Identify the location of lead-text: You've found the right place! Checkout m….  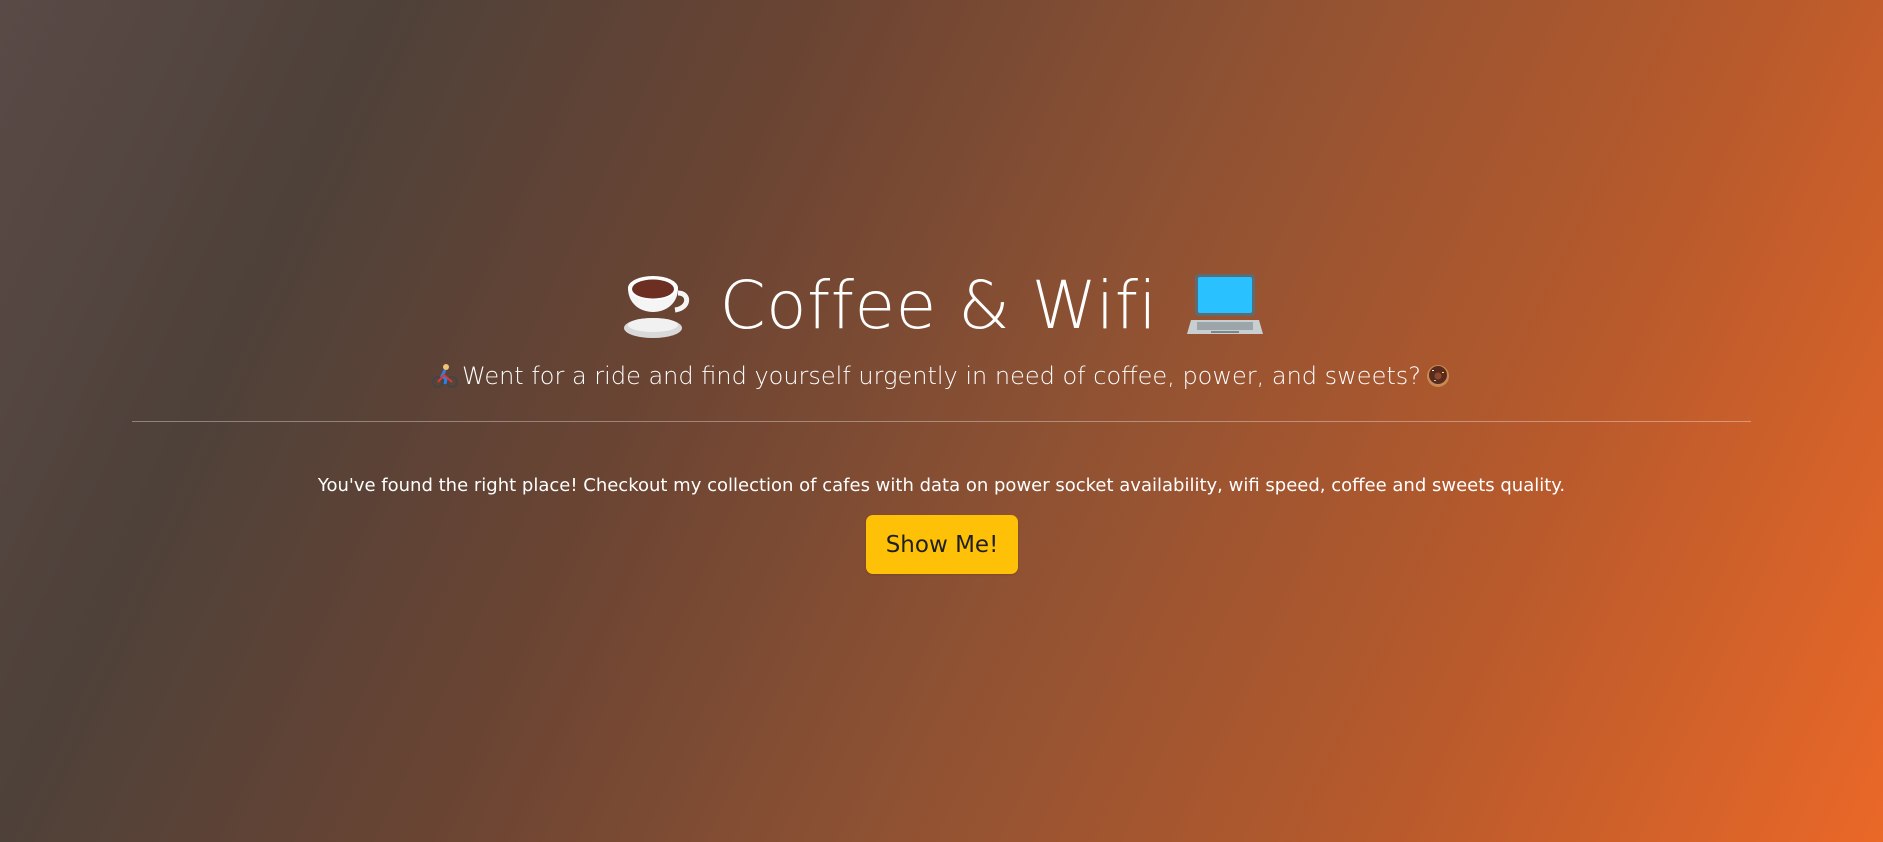
(941, 485).